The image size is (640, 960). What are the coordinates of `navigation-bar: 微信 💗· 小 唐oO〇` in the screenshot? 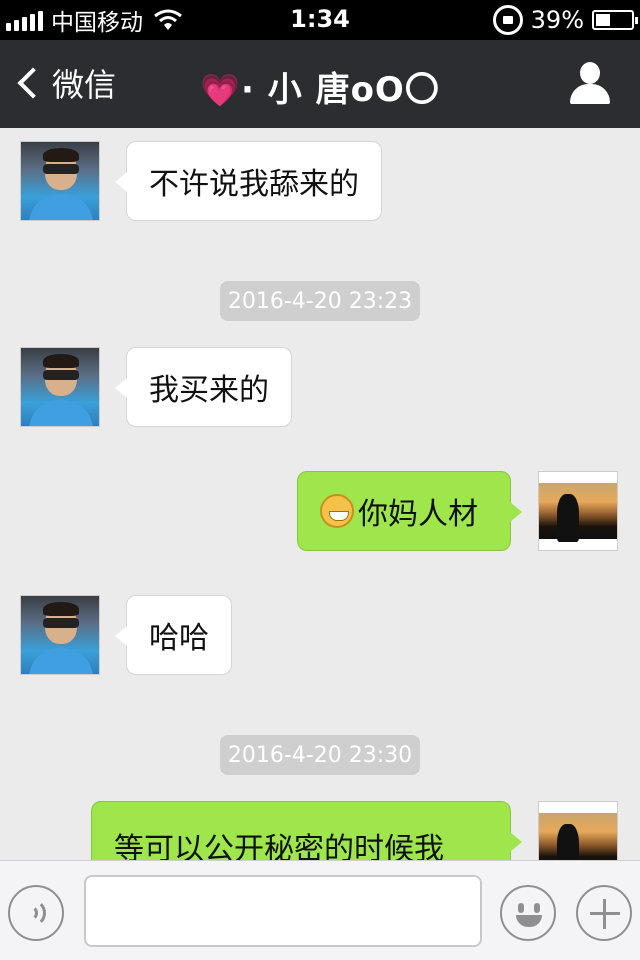 It's located at (320, 84).